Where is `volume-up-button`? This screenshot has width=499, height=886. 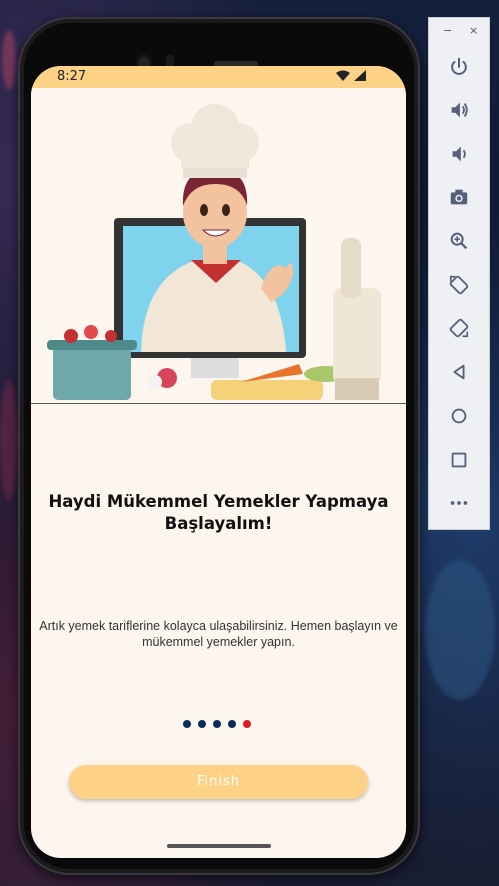
volume-up-button is located at coordinates (459, 110).